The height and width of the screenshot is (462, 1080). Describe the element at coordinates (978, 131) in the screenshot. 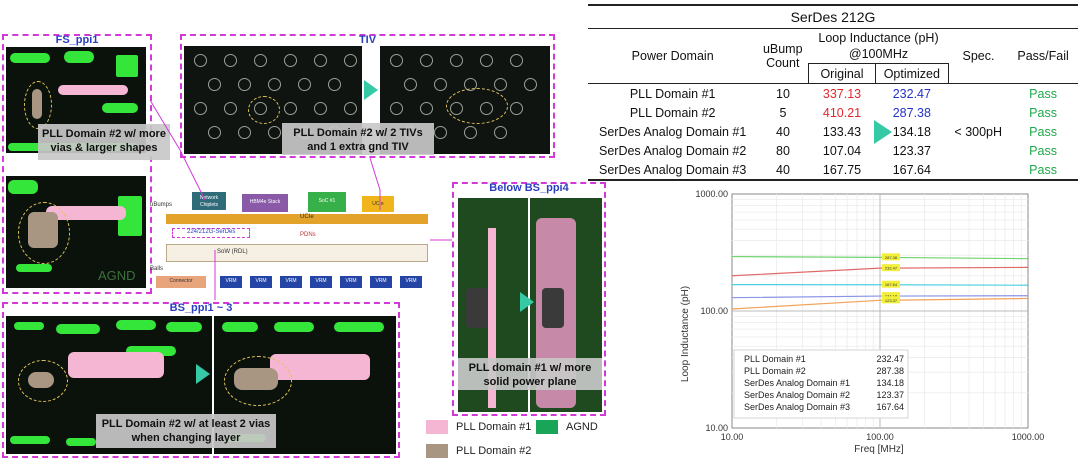

I see `spec-value: < 300pH` at that location.